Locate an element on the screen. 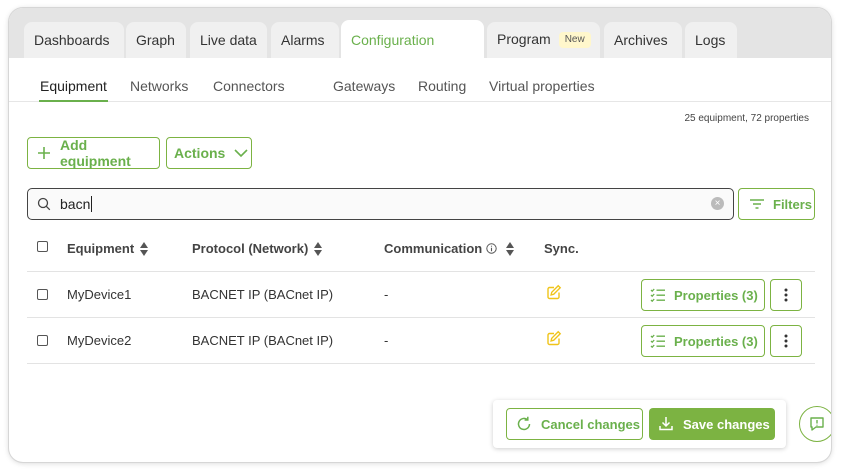 This screenshot has width=841, height=471. tab-label: Live data is located at coordinates (228, 40).